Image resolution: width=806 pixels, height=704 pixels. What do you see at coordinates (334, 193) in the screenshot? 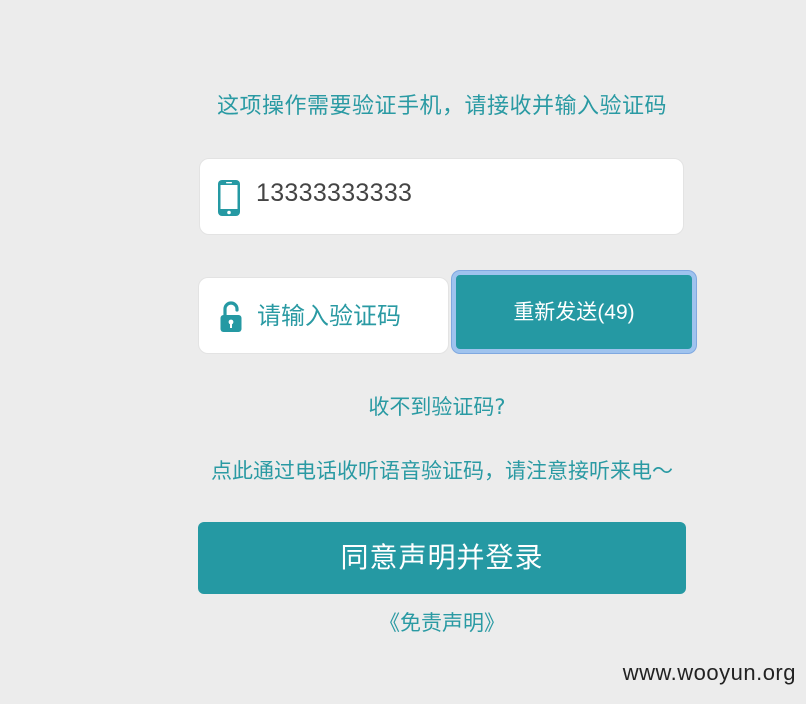
I see `phone-number-value: 13333333333` at bounding box center [334, 193].